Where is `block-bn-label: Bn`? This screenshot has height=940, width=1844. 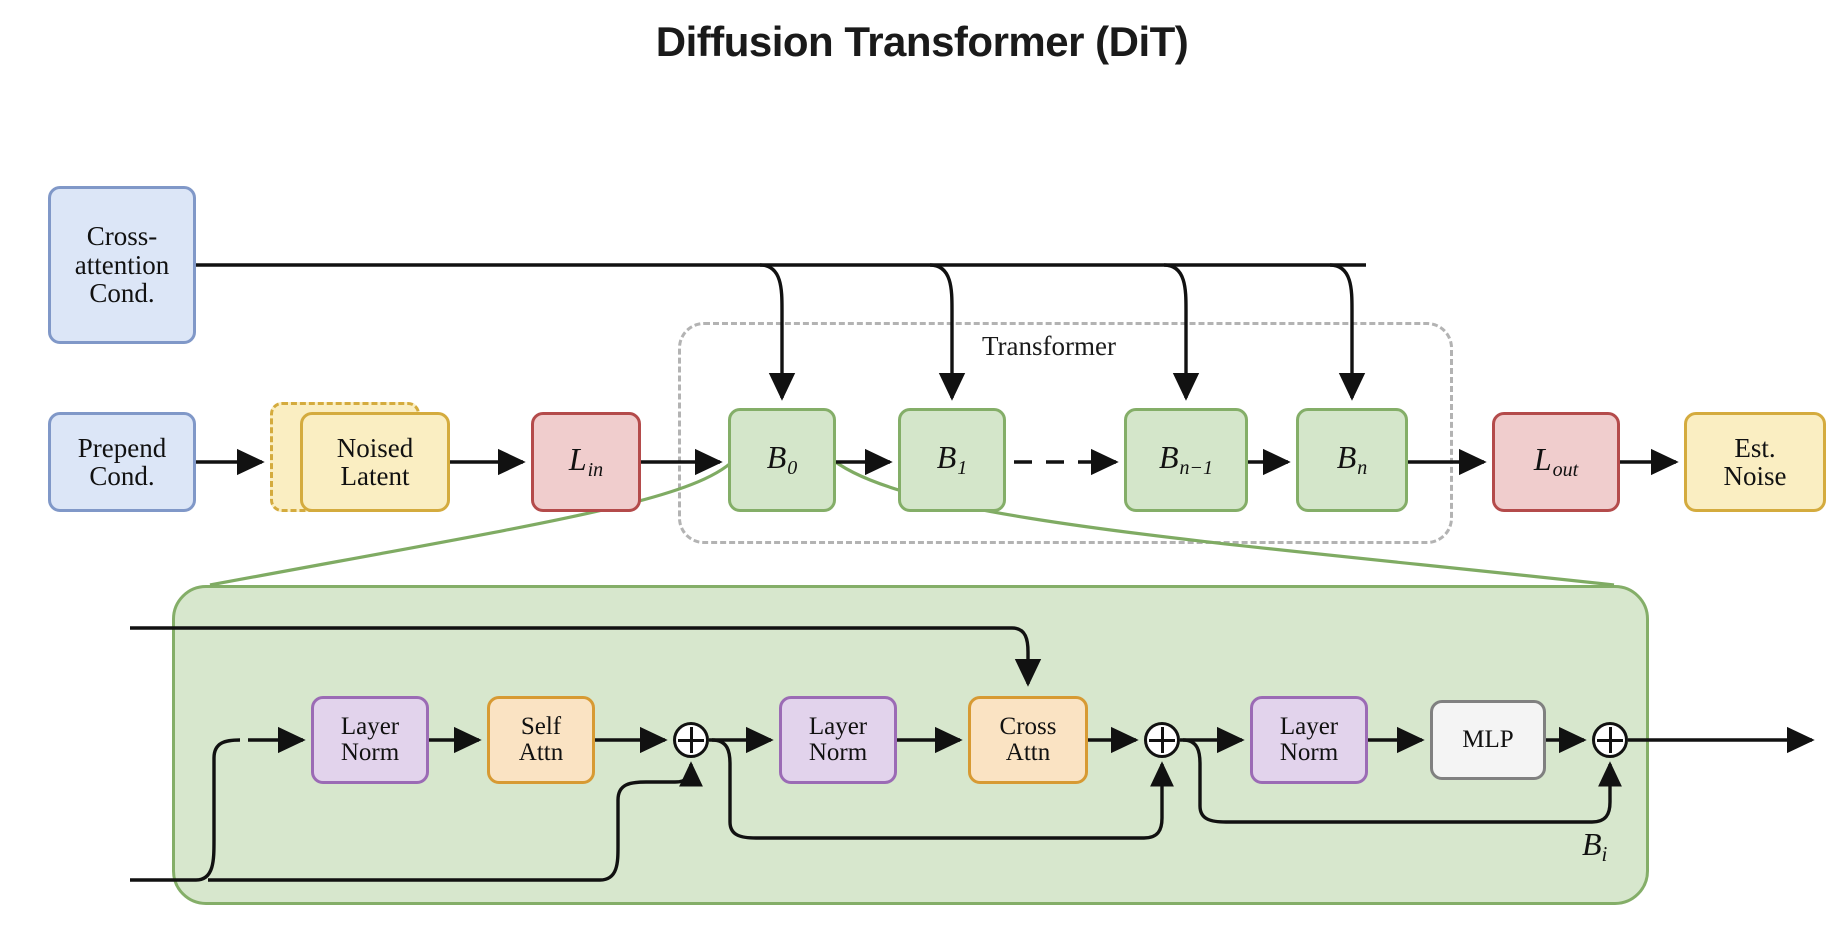
block-bn-label: Bn is located at coordinates (1352, 459).